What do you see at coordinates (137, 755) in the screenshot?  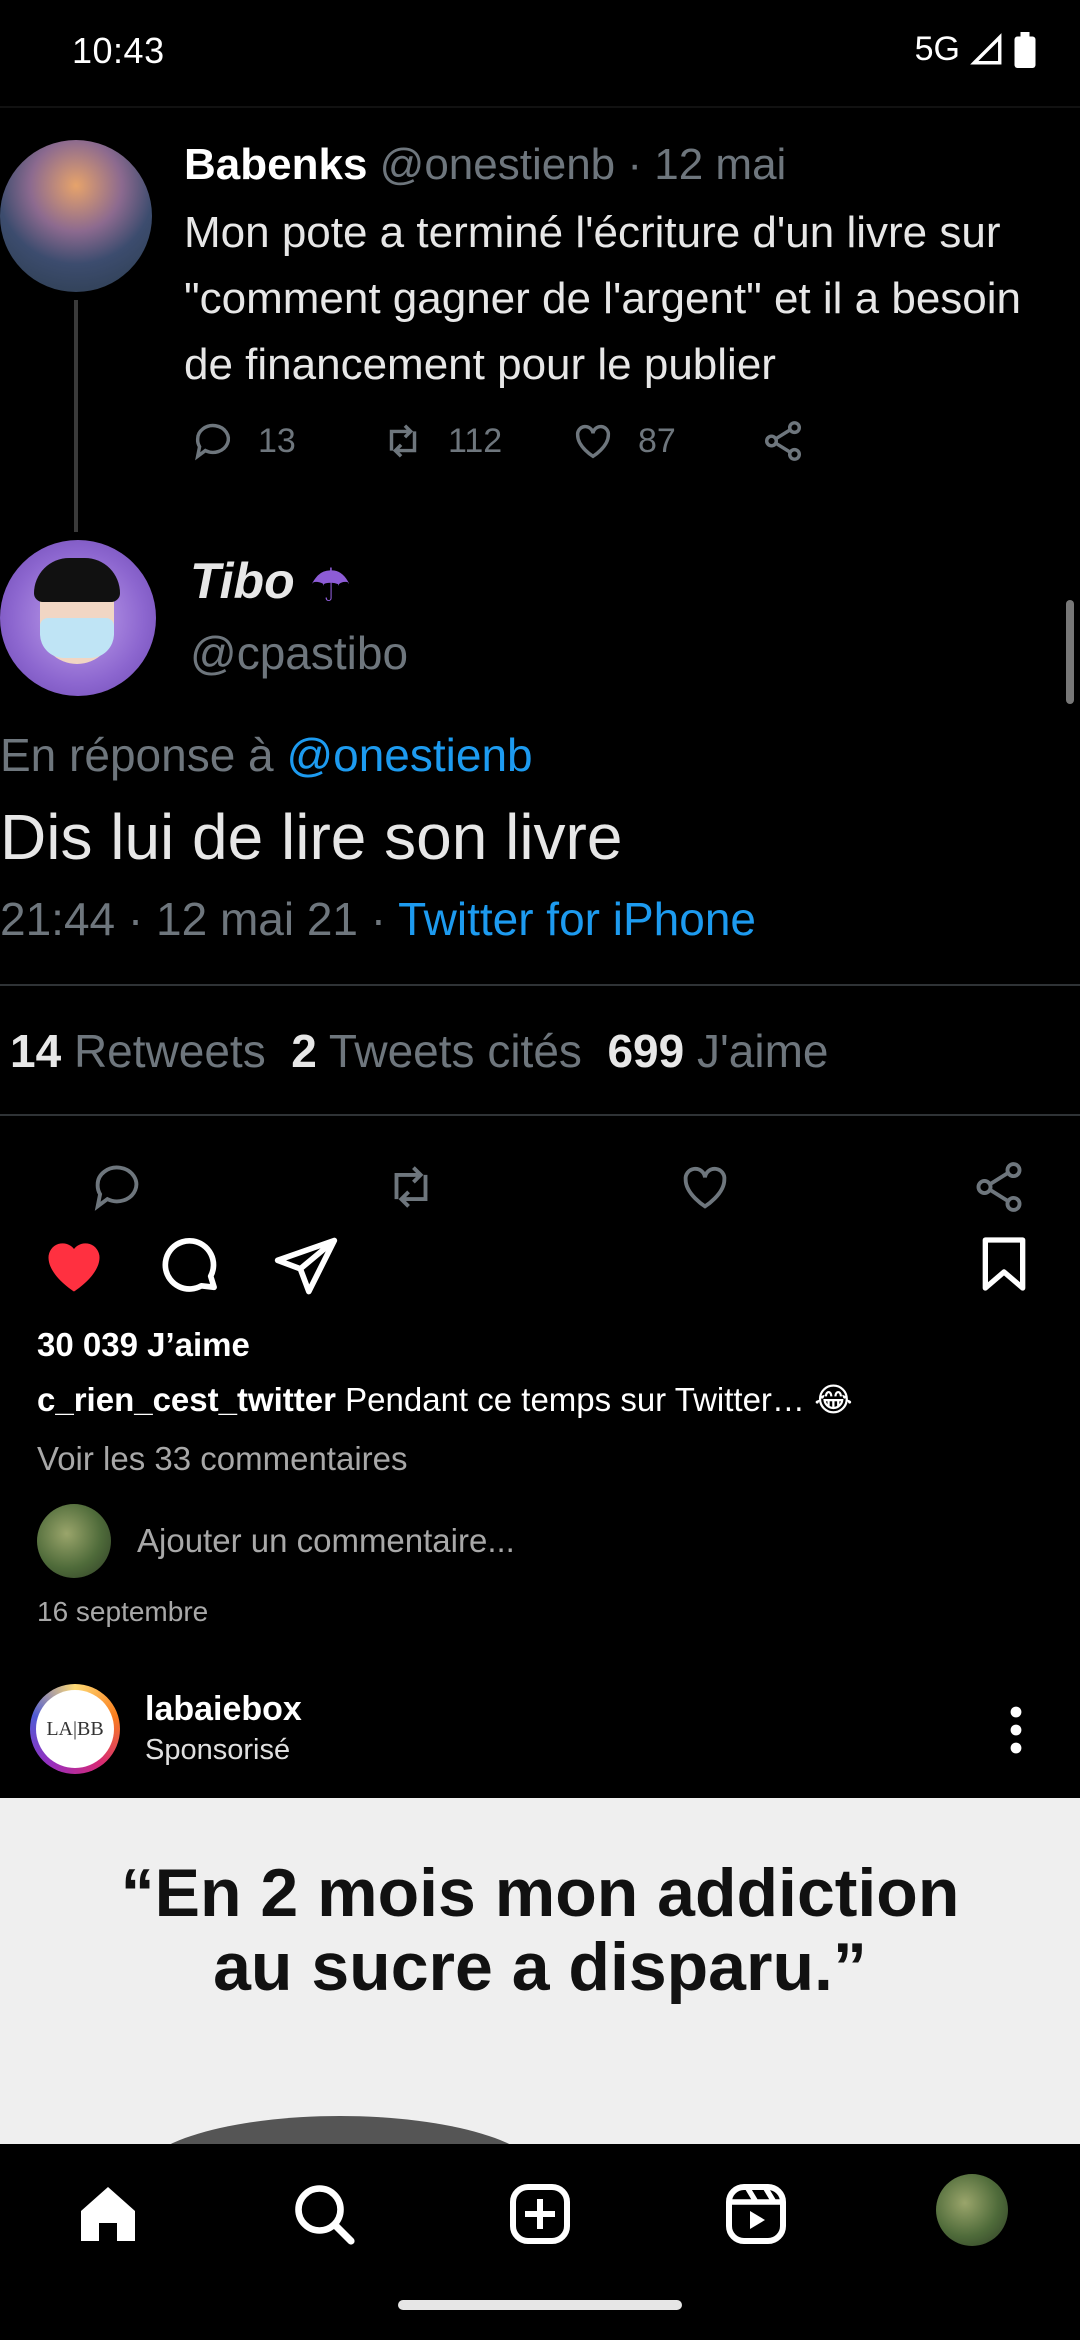 I see `in-reply-prefix: En réponse à` at bounding box center [137, 755].